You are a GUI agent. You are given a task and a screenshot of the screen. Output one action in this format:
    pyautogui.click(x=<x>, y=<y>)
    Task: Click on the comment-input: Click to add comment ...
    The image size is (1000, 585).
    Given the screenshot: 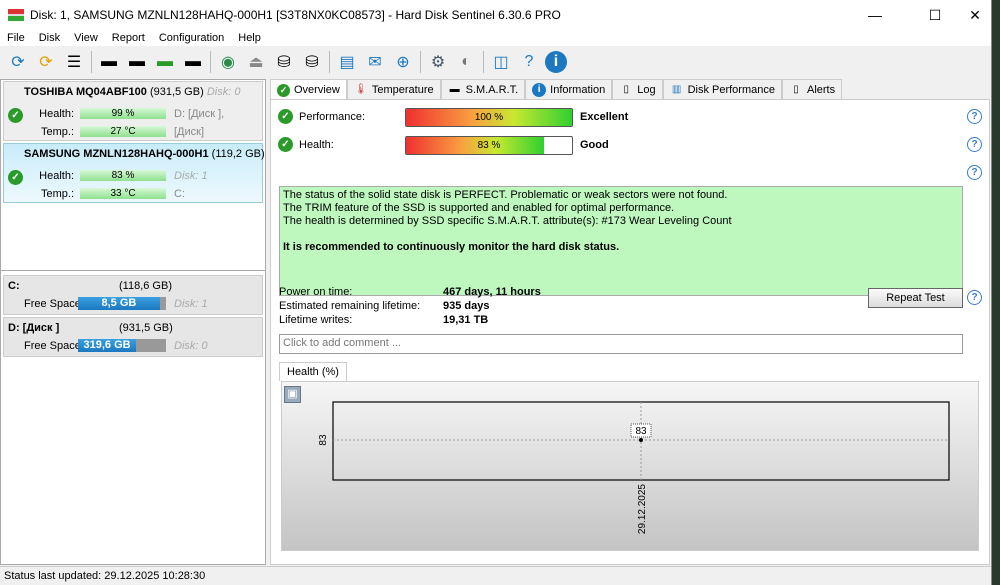 What is the action you would take?
    pyautogui.click(x=621, y=344)
    